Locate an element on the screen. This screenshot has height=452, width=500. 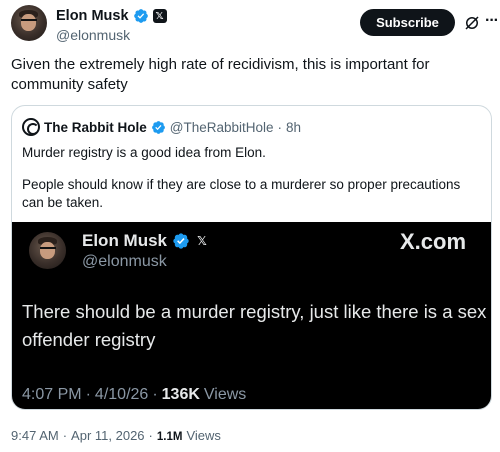
x-logo: X.com is located at coordinates (433, 241).